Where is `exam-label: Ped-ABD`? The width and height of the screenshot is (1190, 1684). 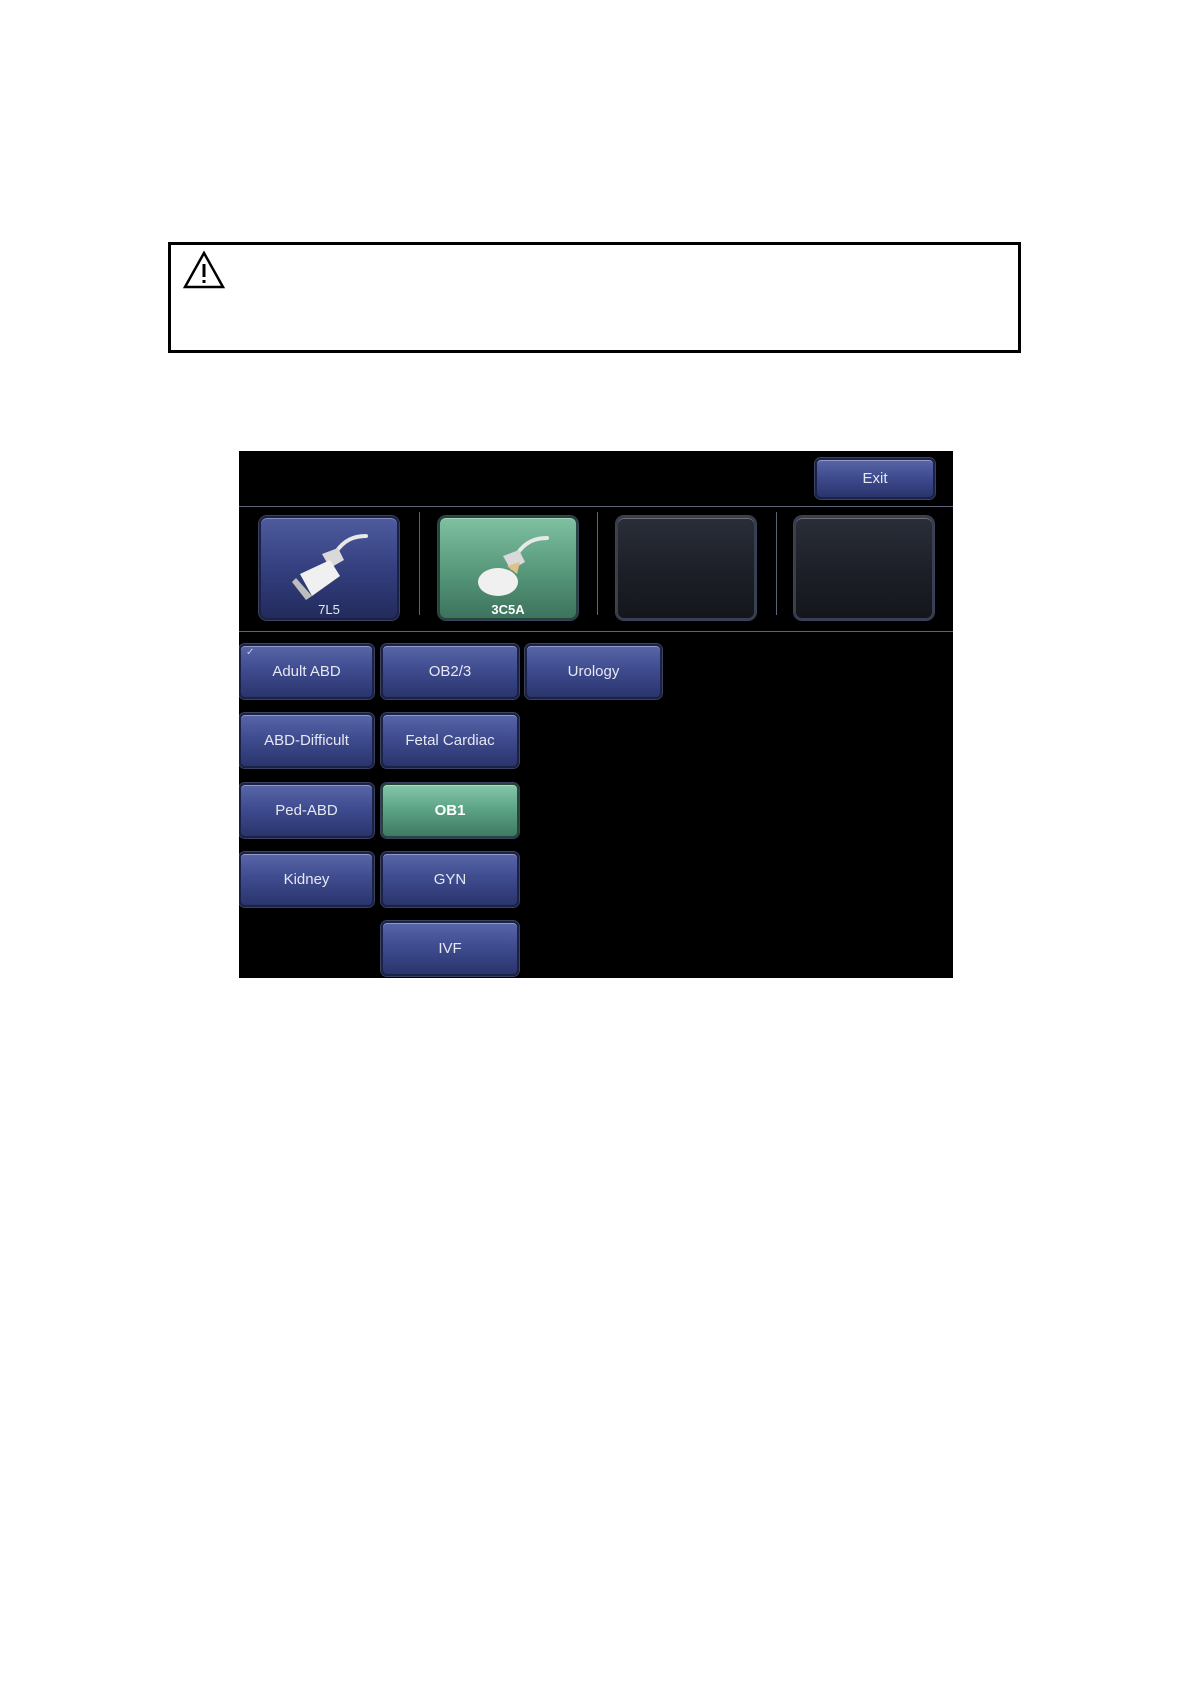 exam-label: Ped-ABD is located at coordinates (306, 810).